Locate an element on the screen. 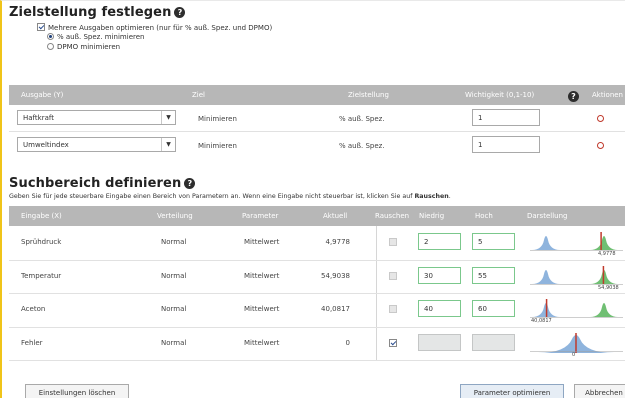 The height and width of the screenshot is (398, 625). col-output: Ausgabe (Y) is located at coordinates (42, 95).